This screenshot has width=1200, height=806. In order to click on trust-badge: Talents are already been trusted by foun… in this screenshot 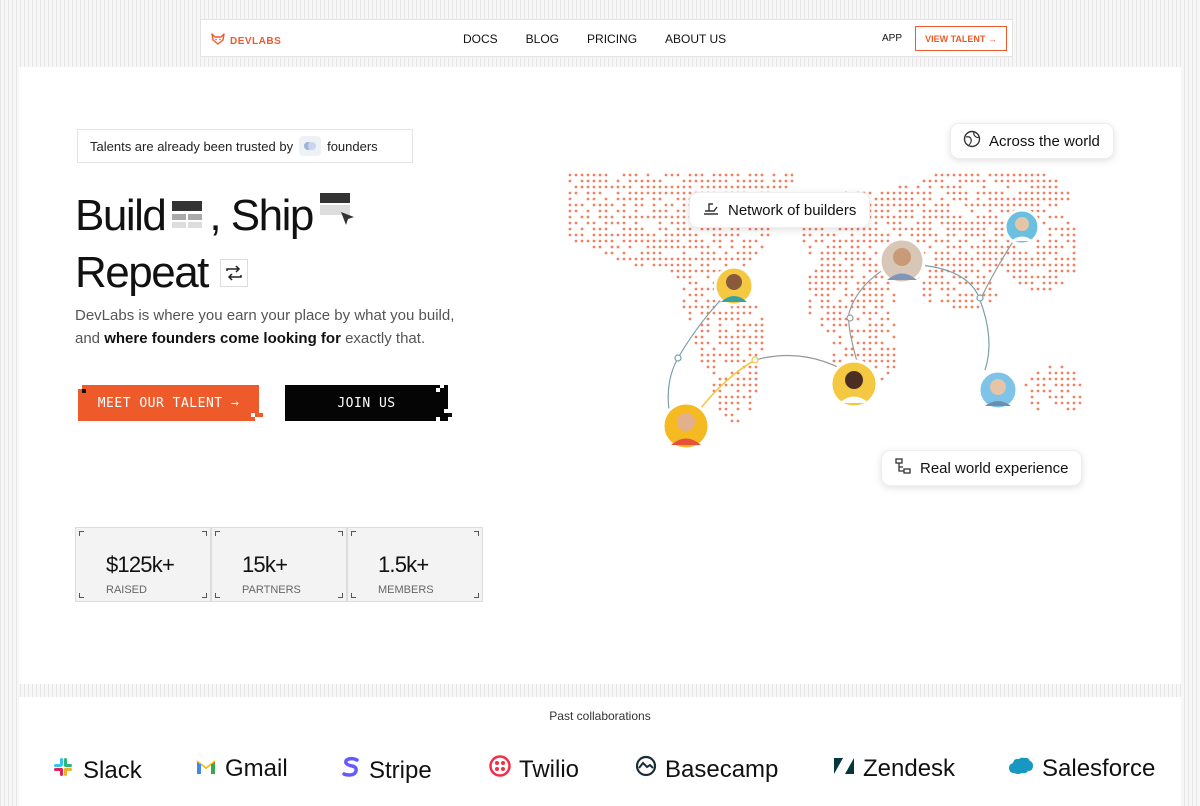, I will do `click(245, 146)`.